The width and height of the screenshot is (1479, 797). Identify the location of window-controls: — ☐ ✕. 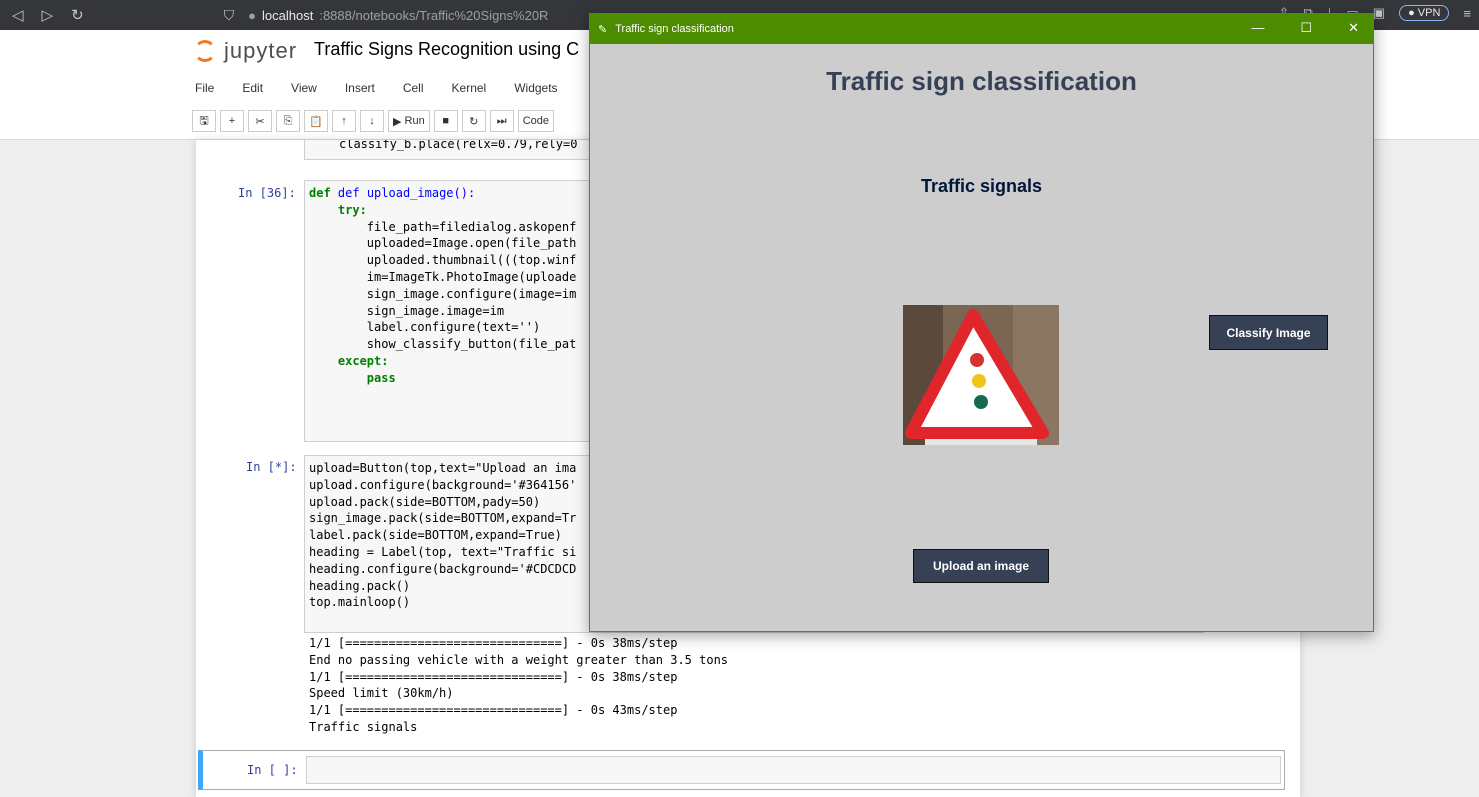
(1305, 28).